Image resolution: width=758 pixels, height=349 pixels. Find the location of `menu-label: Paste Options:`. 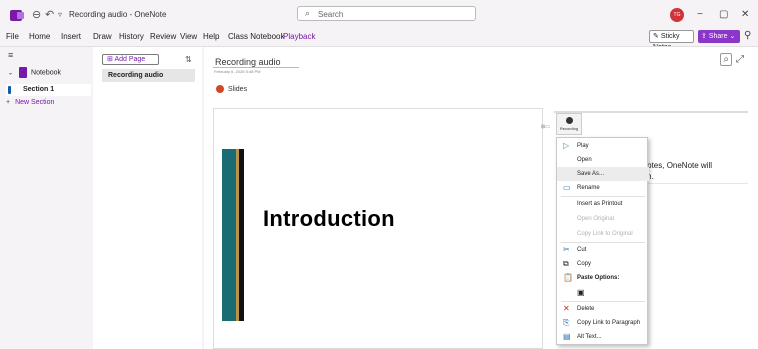

menu-label: Paste Options: is located at coordinates (598, 278).